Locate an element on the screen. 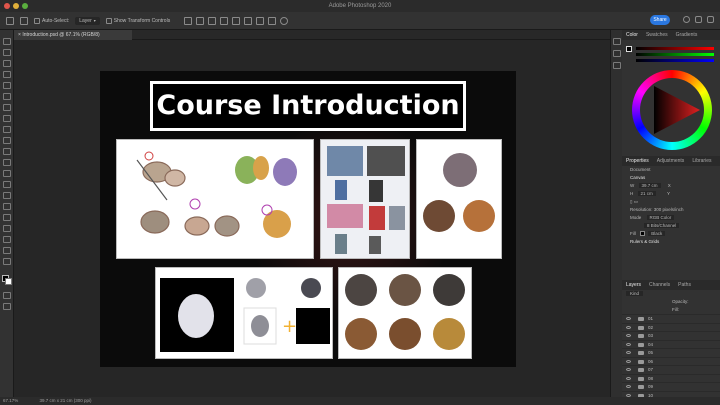 The image size is (720, 405). minimize-window-button is located at coordinates (16, 6).